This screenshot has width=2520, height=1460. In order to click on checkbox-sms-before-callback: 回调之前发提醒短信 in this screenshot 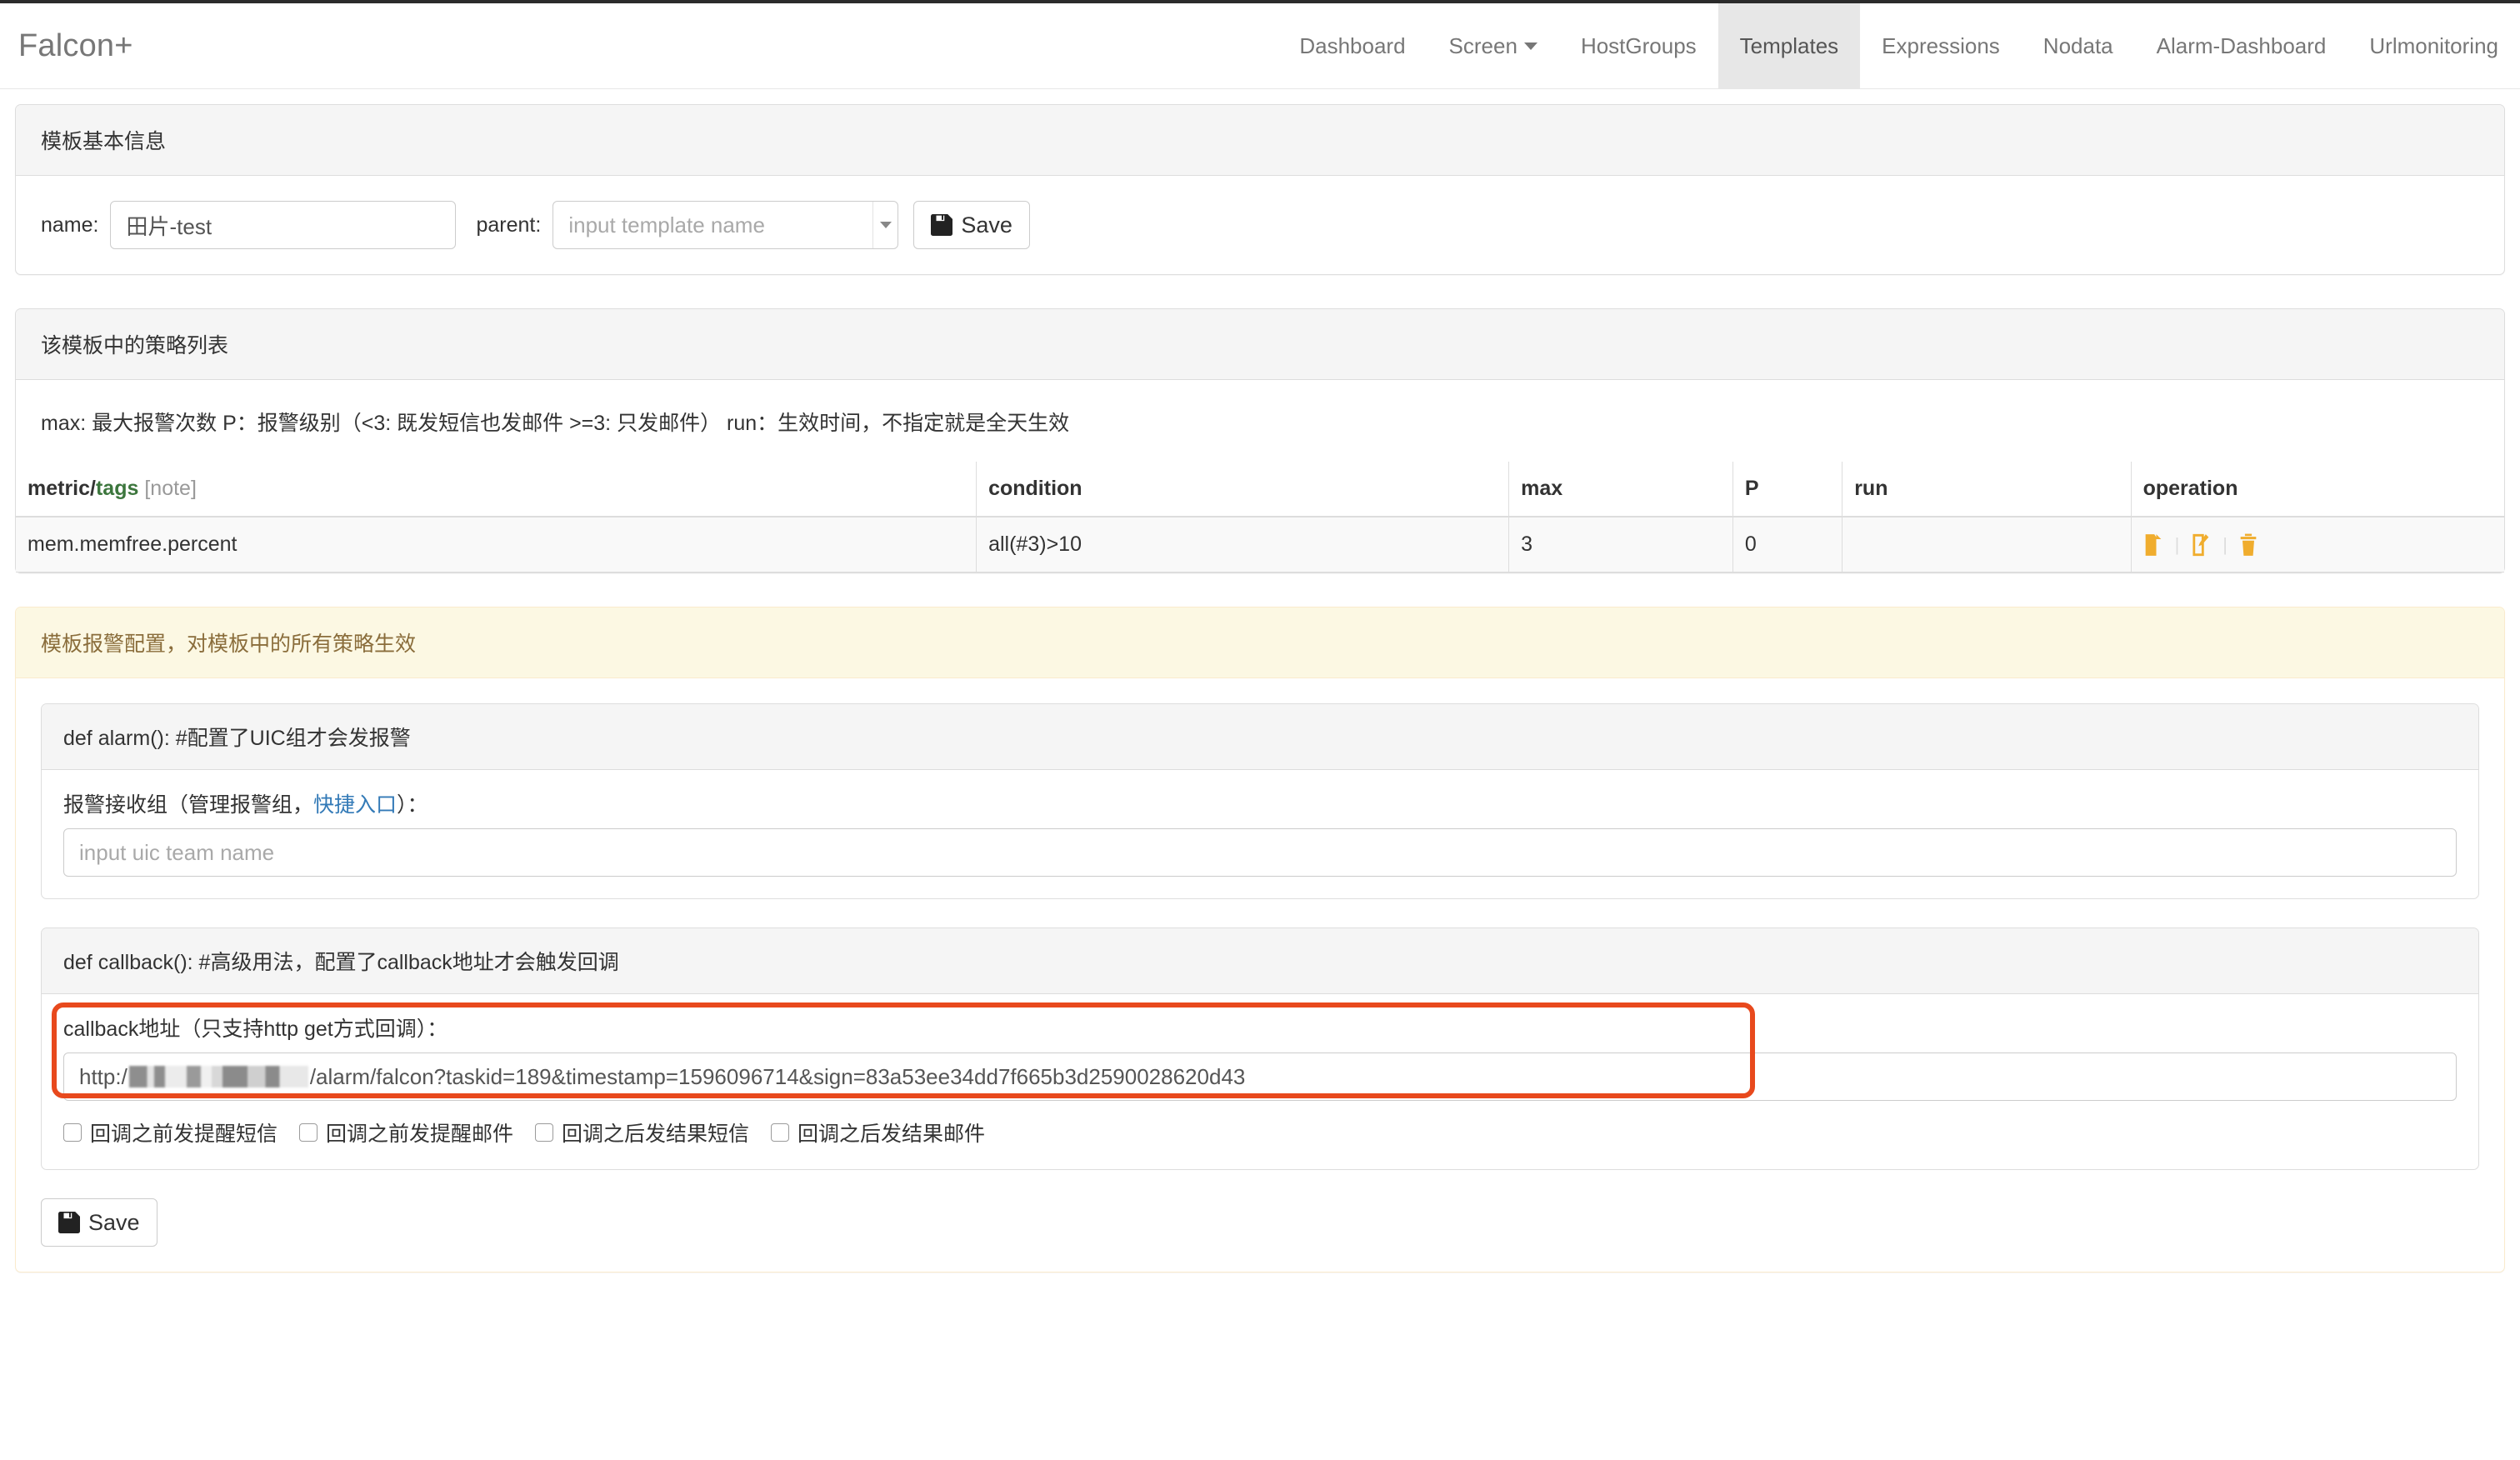, I will do `click(170, 1133)`.